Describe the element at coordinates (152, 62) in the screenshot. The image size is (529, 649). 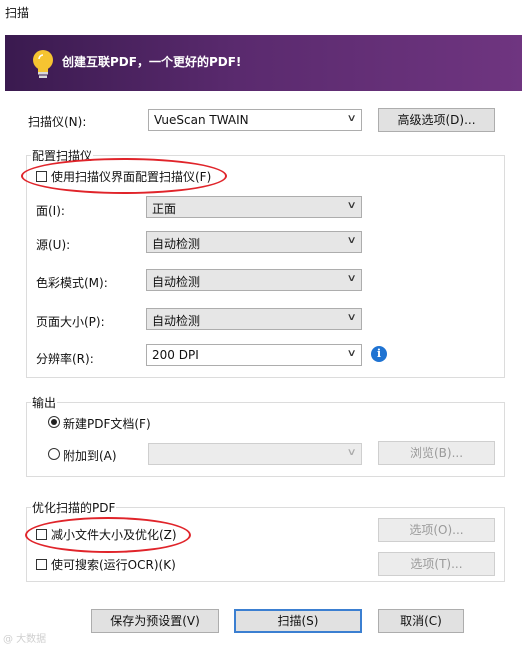
I see `banner-text: 创建互联PDF，一个更好的PDF!` at that location.